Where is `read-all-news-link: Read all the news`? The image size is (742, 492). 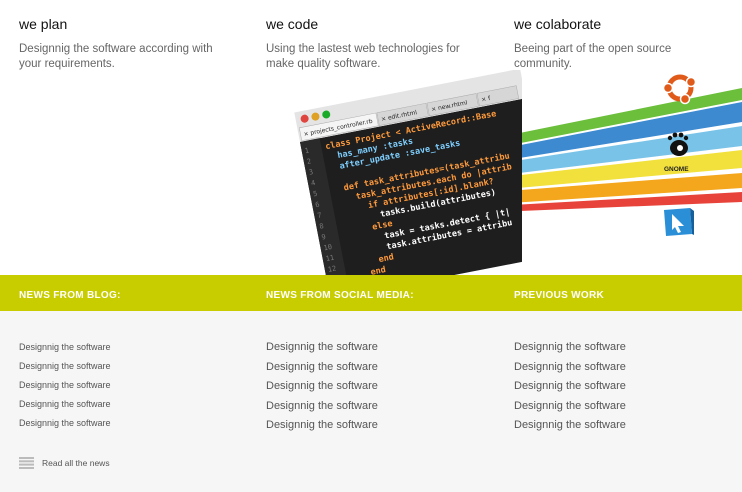 read-all-news-link: Read all the news is located at coordinates (64, 463).